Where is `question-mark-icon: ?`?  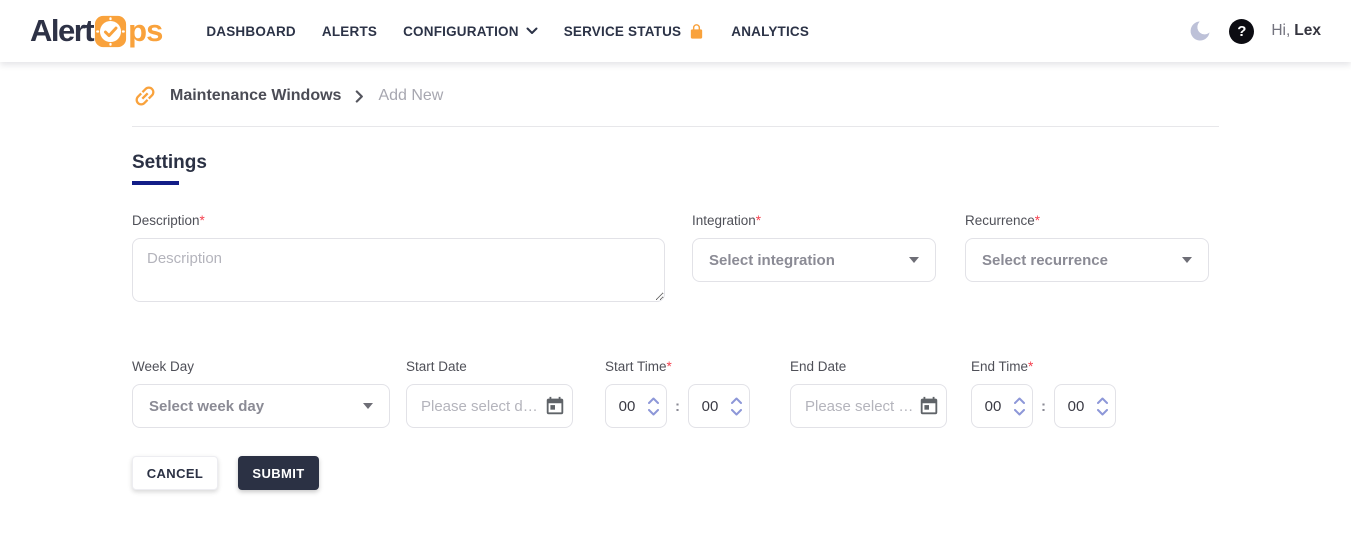
question-mark-icon: ? is located at coordinates (1242, 31).